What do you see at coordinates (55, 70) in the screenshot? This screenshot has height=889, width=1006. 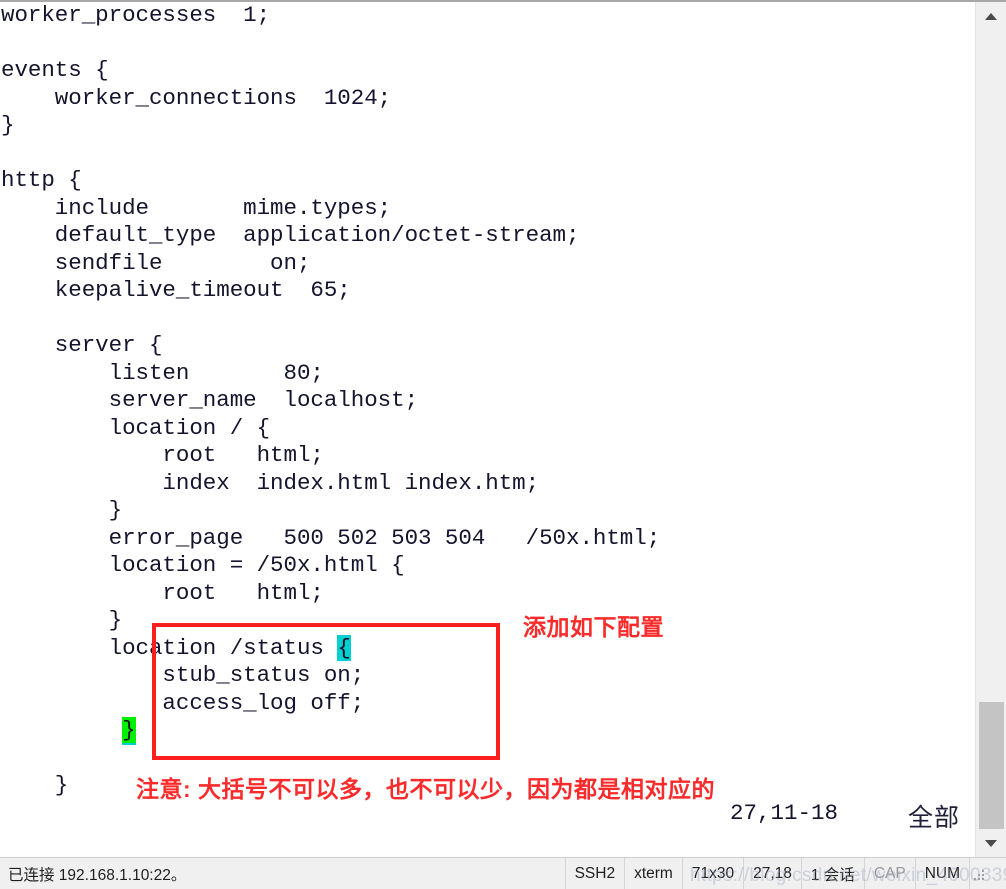 I see `code-line: events {` at bounding box center [55, 70].